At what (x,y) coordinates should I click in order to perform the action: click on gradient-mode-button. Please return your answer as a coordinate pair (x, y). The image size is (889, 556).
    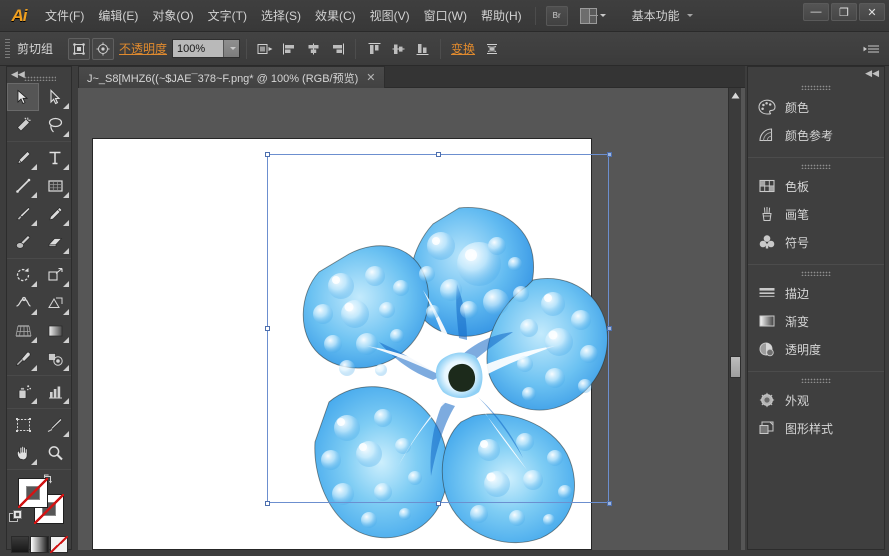
    Looking at the image, I should click on (39, 544).